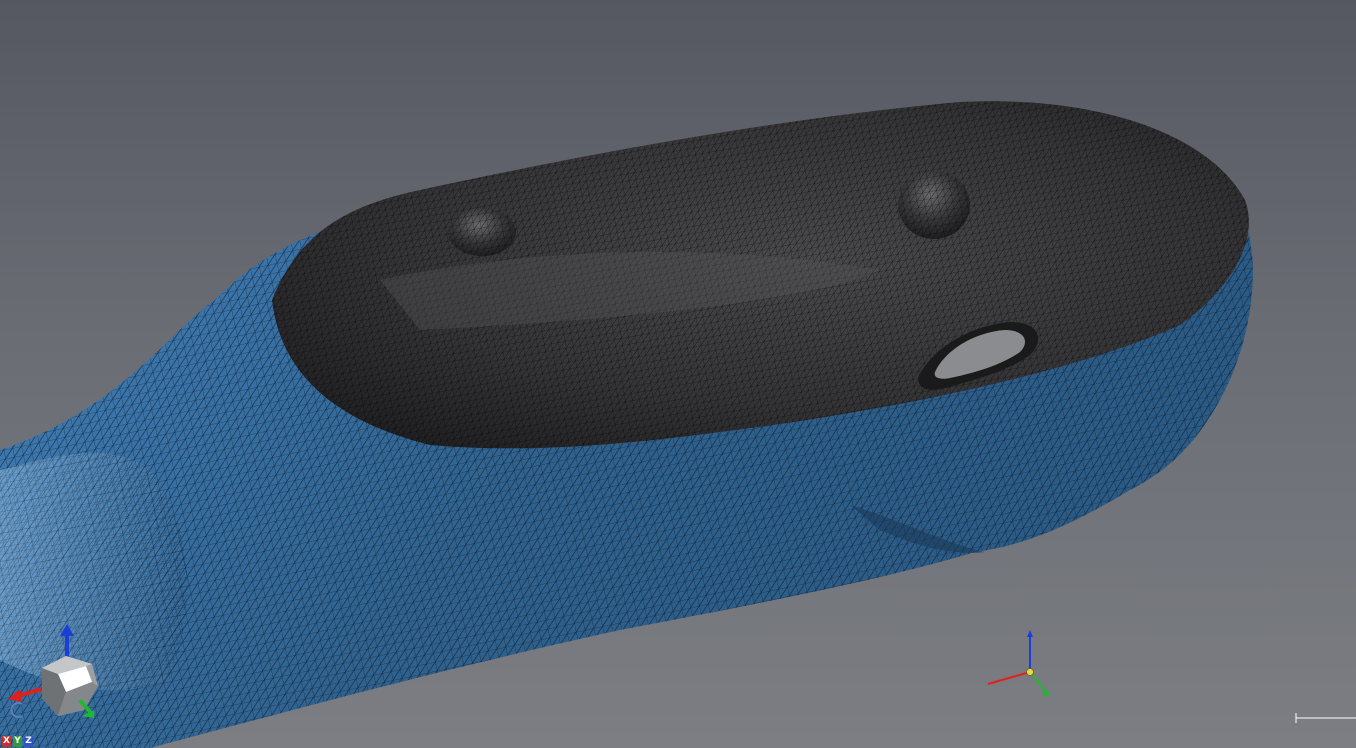  I want to click on view-cube-icon, so click(55, 675).